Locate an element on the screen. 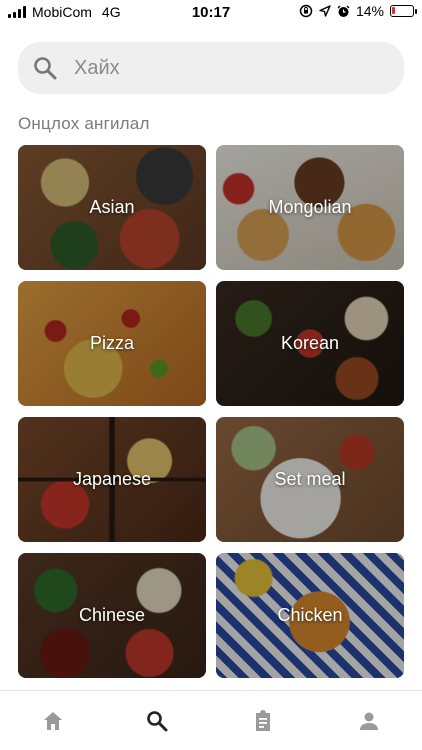  status-right: 14% is located at coordinates (358, 11).